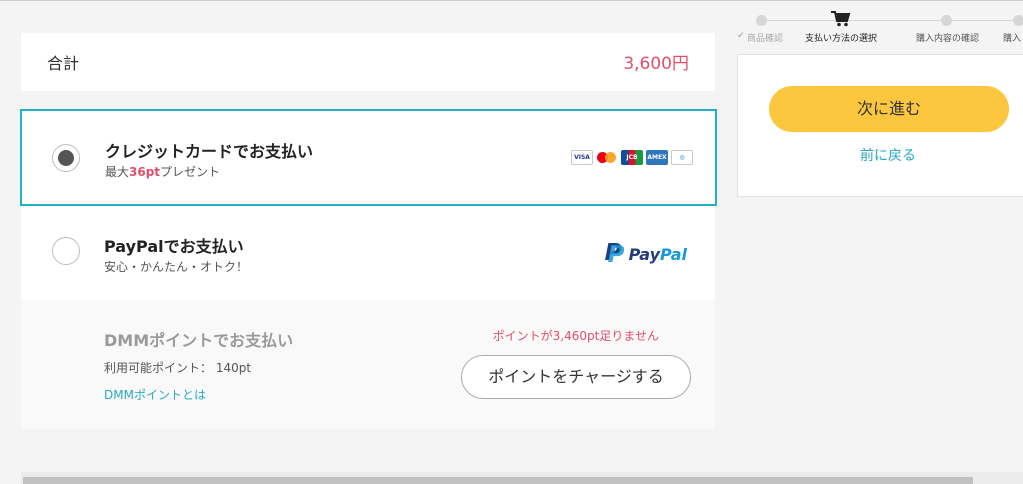  Describe the element at coordinates (117, 172) in the screenshot. I see `points-prefix: 最大` at that location.